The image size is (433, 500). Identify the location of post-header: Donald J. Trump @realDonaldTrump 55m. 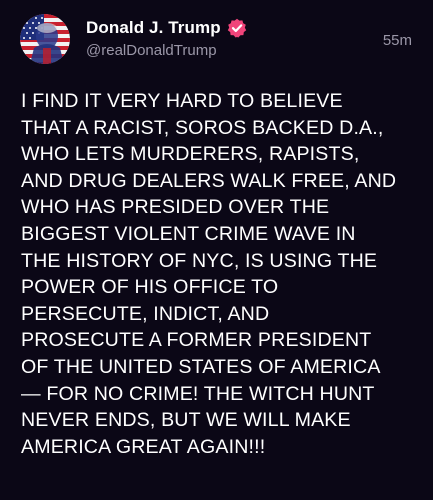
(217, 39).